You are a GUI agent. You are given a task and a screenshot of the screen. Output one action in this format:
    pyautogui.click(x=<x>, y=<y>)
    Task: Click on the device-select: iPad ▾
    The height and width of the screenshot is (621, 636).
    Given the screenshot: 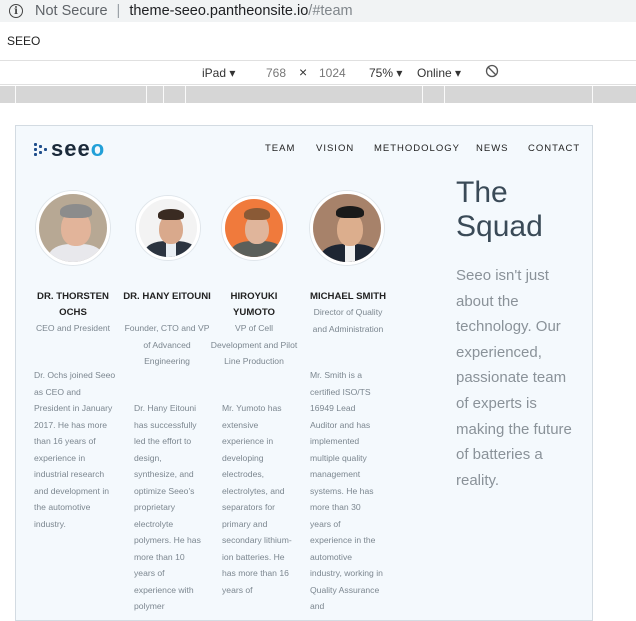 What is the action you would take?
    pyautogui.click(x=218, y=73)
    